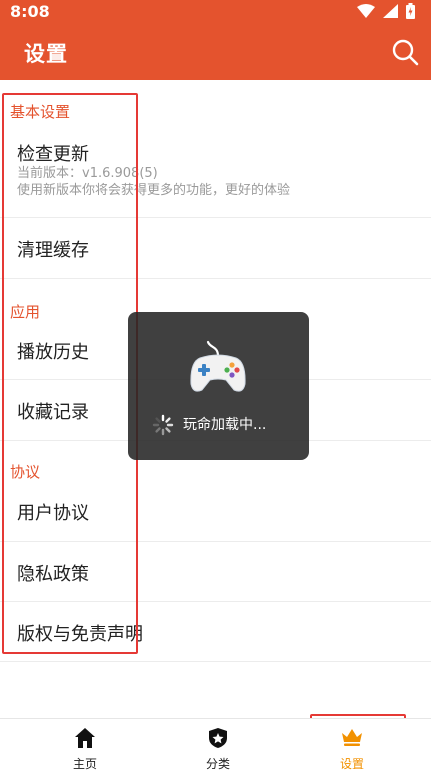 The image size is (431, 774). Describe the element at coordinates (410, 11) in the screenshot. I see `battery-icon` at that location.